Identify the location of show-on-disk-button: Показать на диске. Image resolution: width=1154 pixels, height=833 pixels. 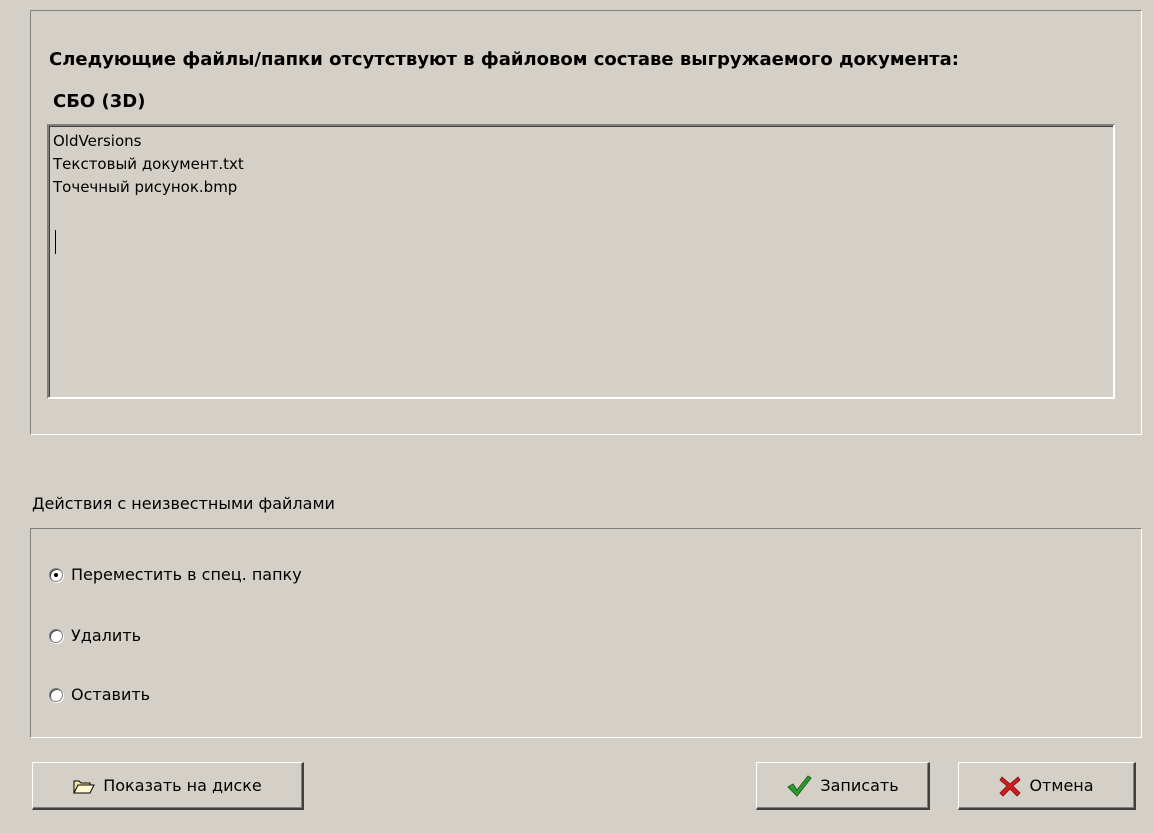
(168, 786).